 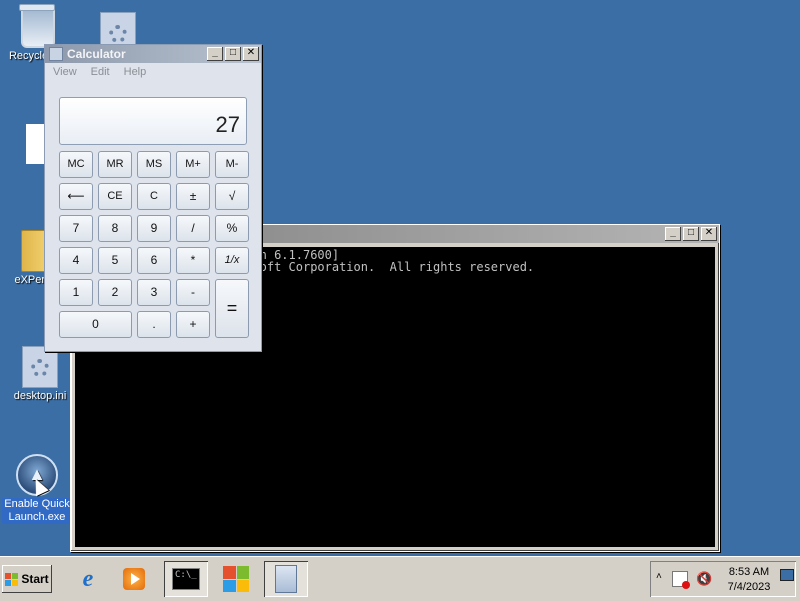 I want to click on clear-button: C, so click(x=154, y=196).